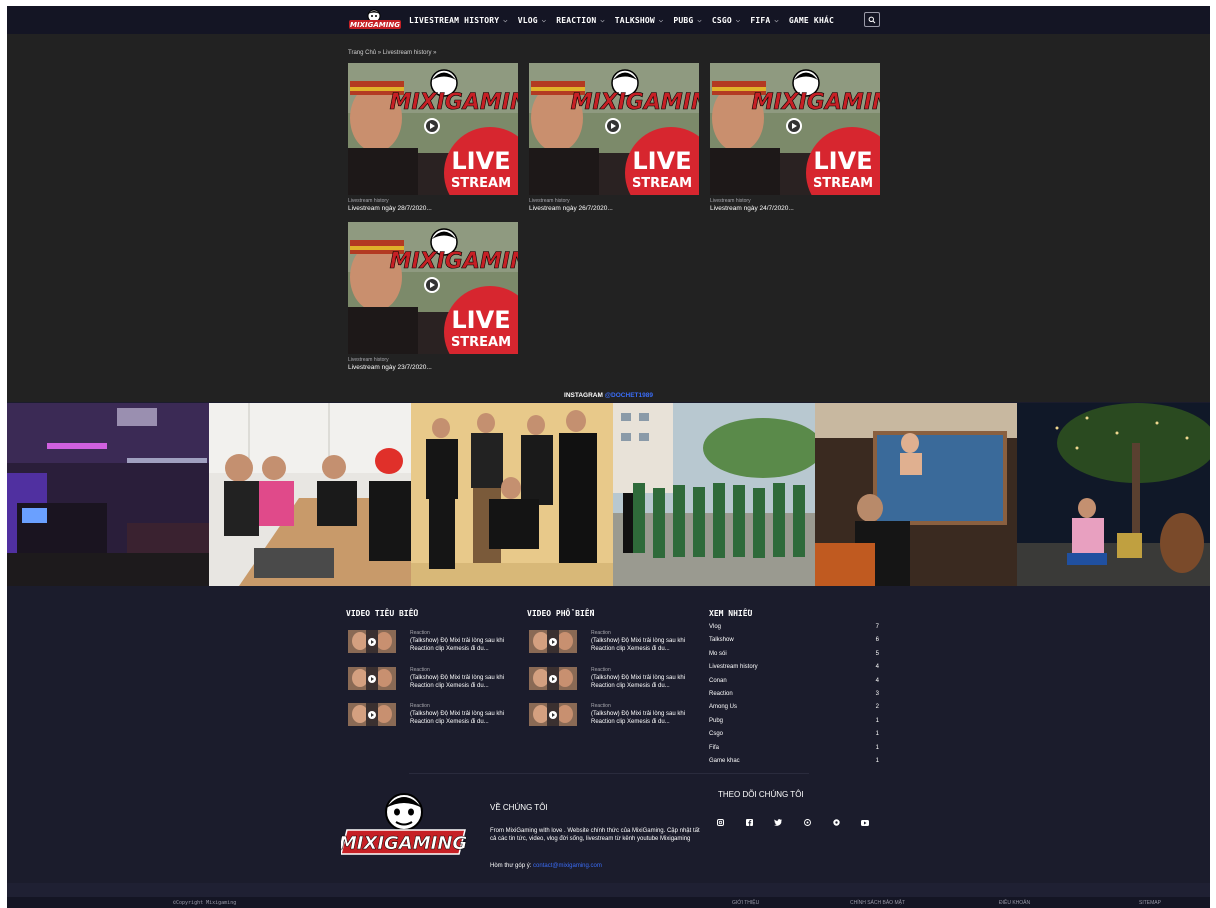 The width and height of the screenshot is (1216, 908). I want to click on menu-item-livestream-history: LIVESTREAM HISTORY ⌵, so click(458, 20).